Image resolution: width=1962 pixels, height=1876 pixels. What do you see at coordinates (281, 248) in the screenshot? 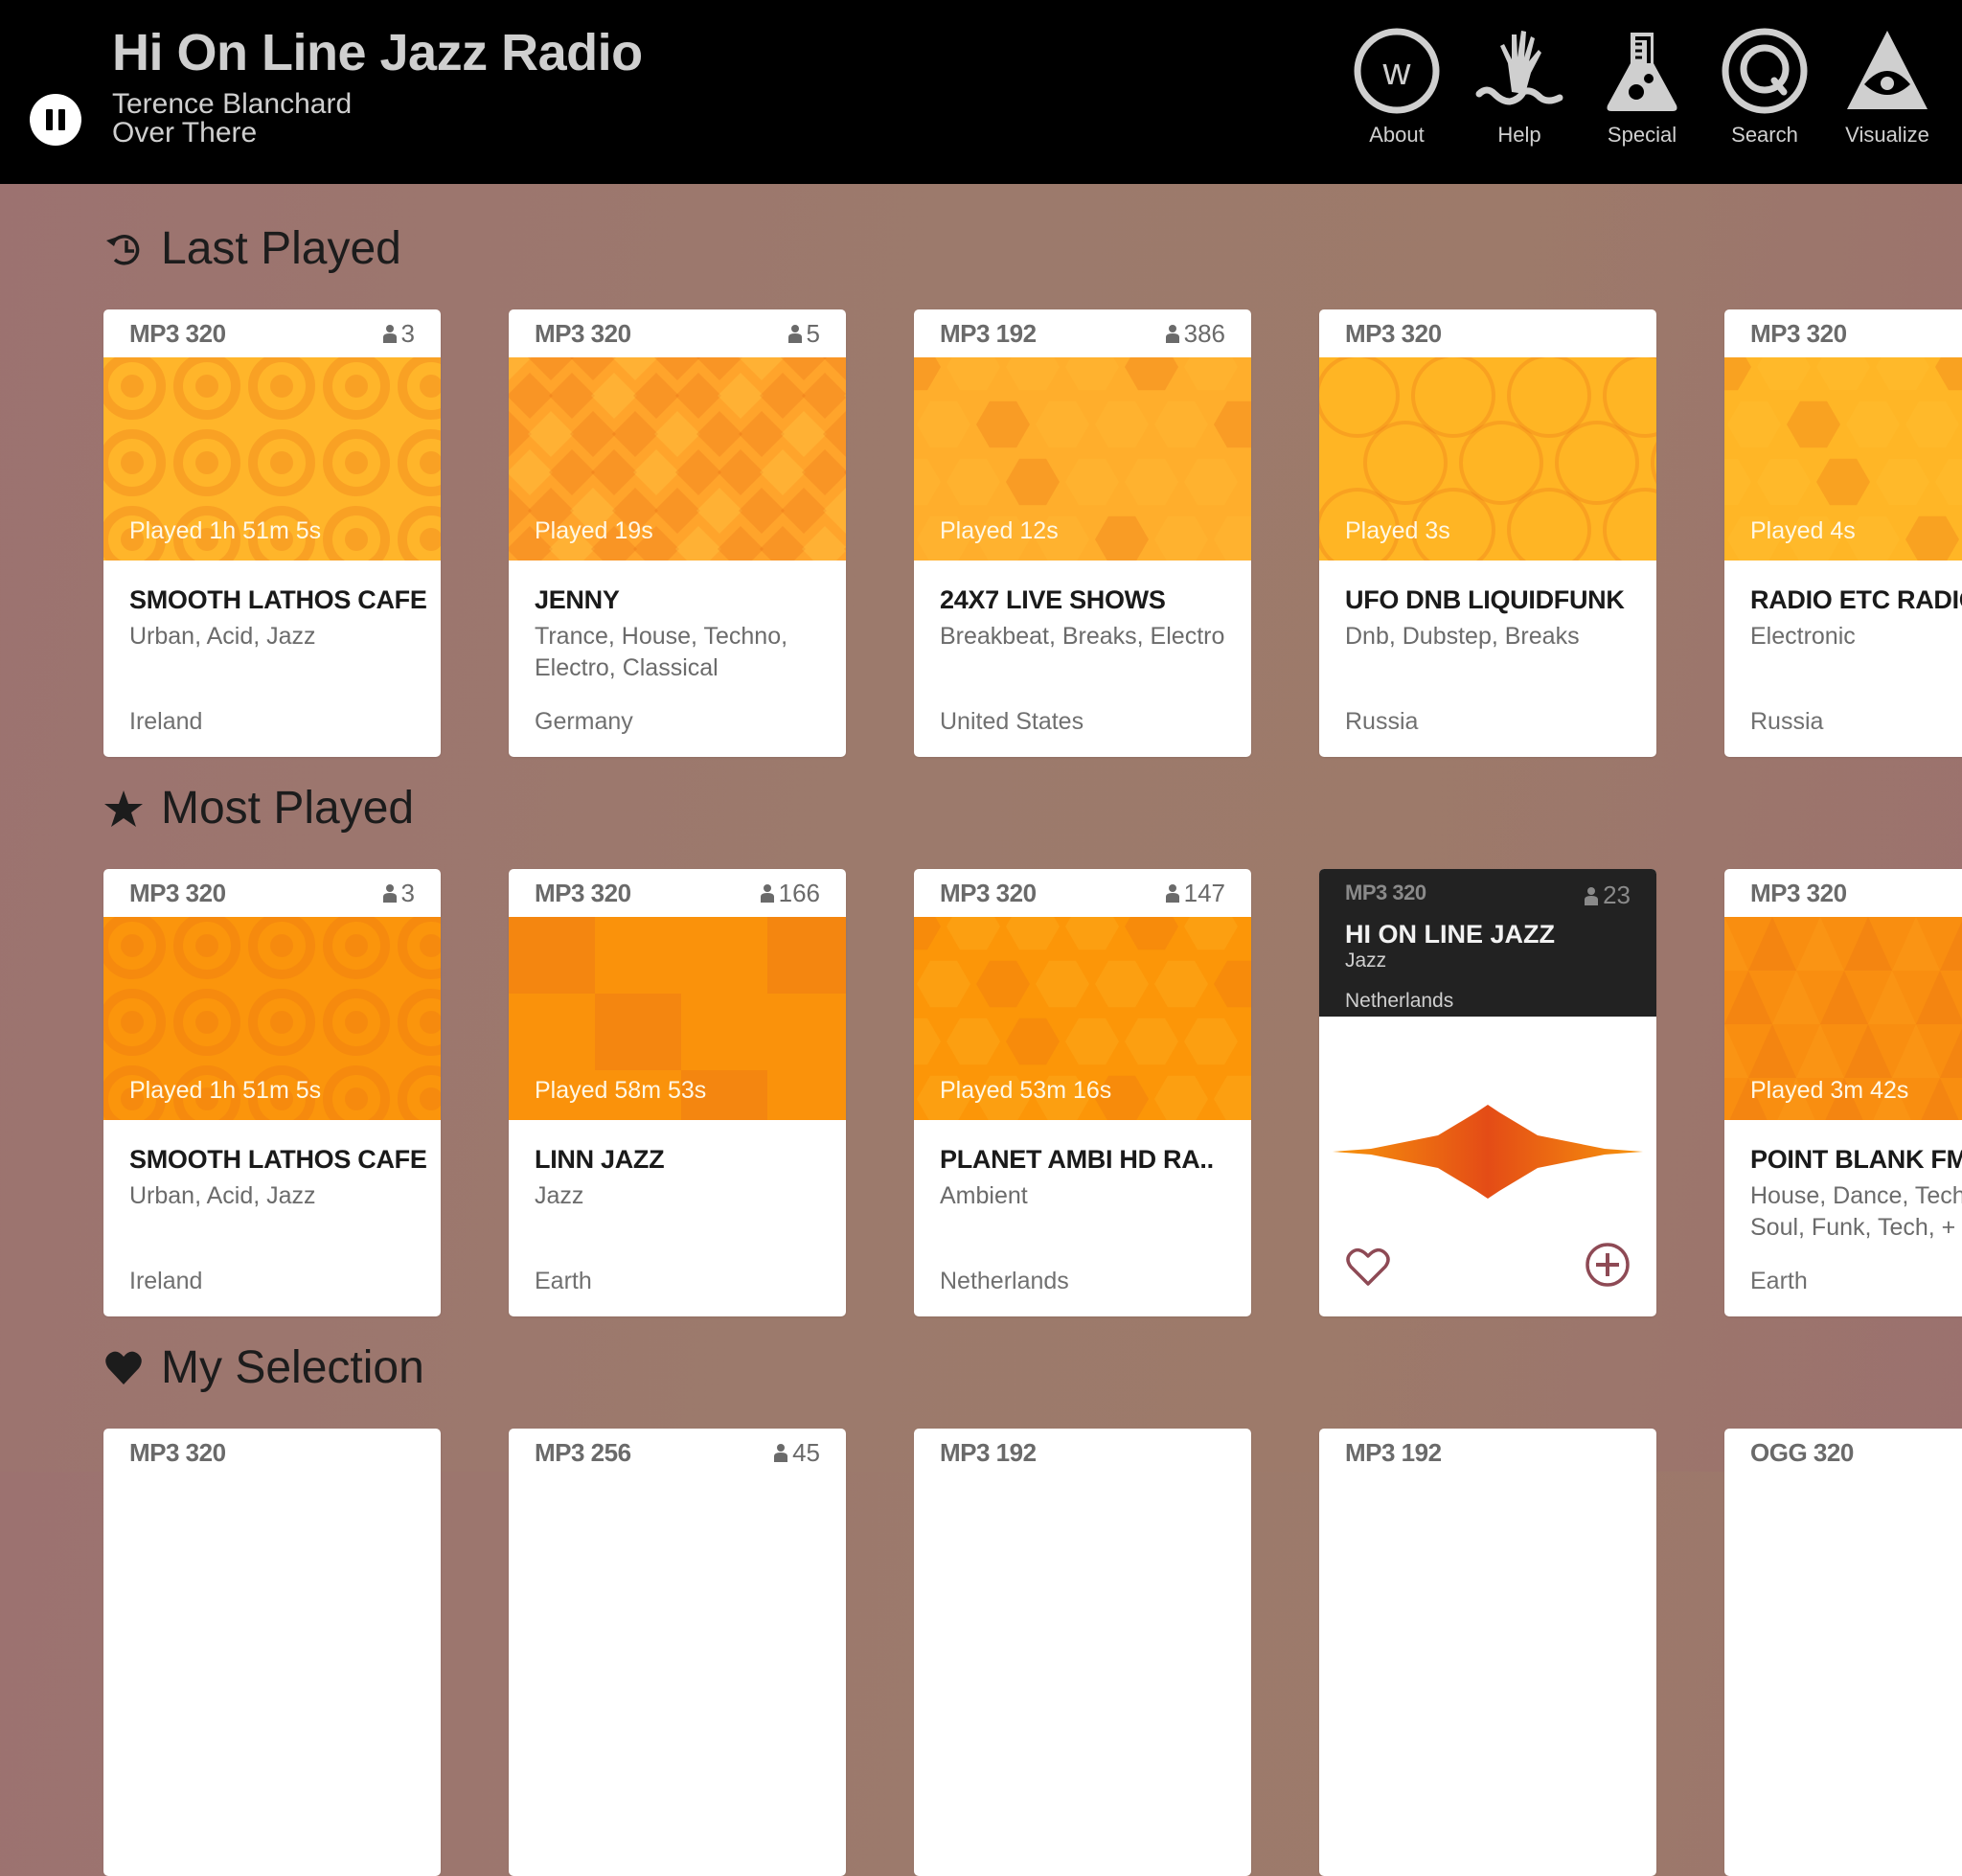
I see `section-title-text: Last Played` at bounding box center [281, 248].